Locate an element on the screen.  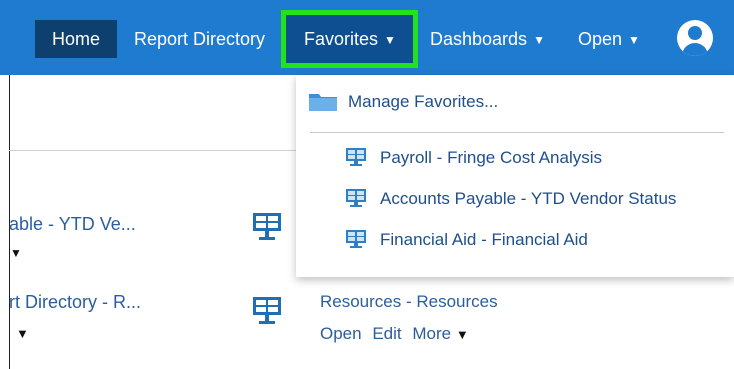
report-actions: Open Edit More ▼ is located at coordinates (394, 334).